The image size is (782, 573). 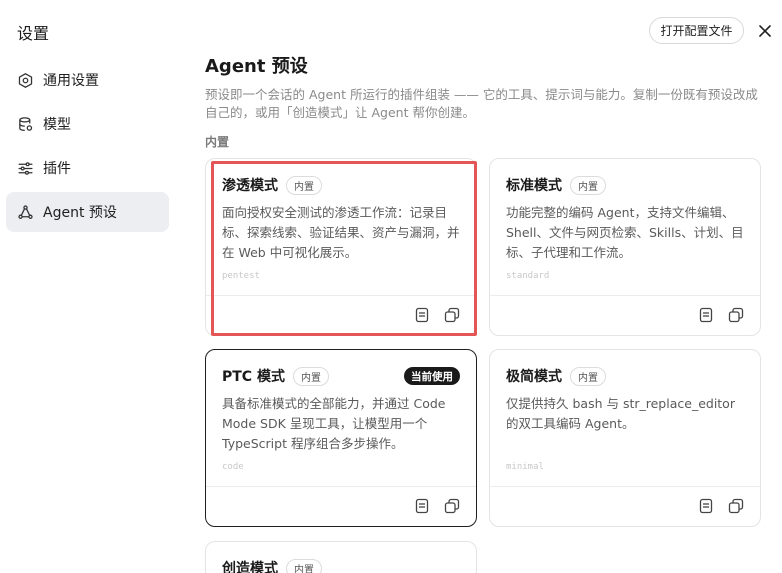 What do you see at coordinates (525, 467) in the screenshot?
I see `card-id: minimal` at bounding box center [525, 467].